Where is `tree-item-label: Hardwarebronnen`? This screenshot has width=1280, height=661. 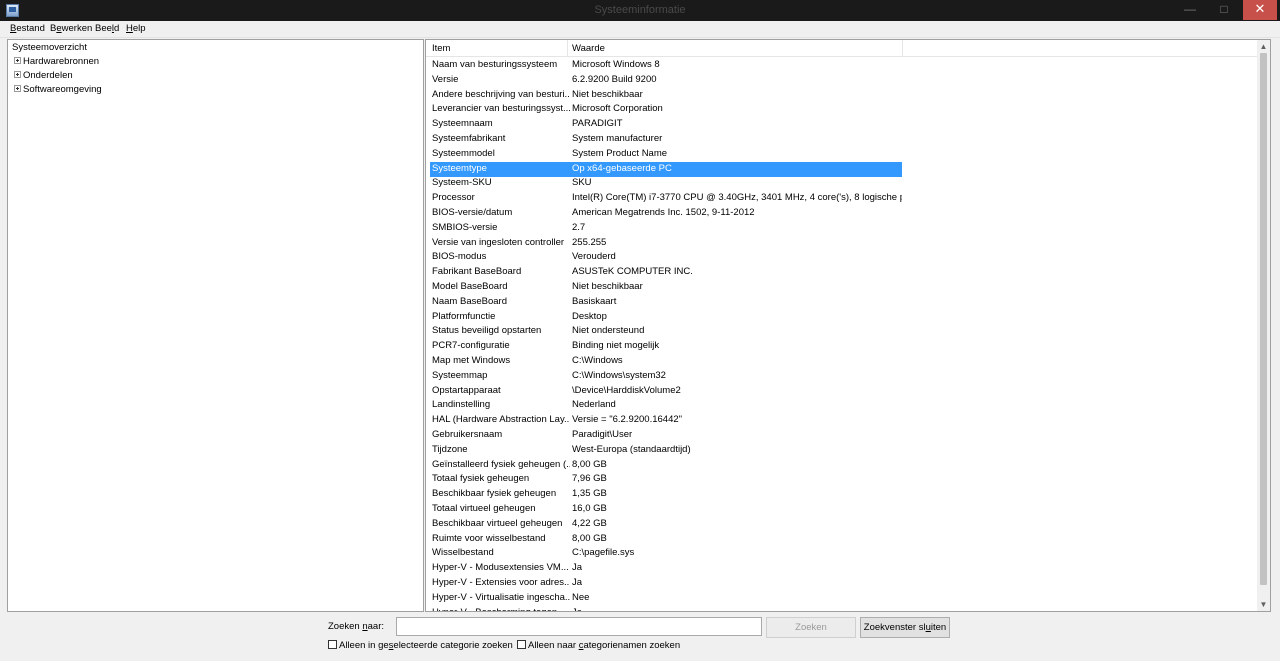
tree-item-label: Hardwarebronnen is located at coordinates (61, 61).